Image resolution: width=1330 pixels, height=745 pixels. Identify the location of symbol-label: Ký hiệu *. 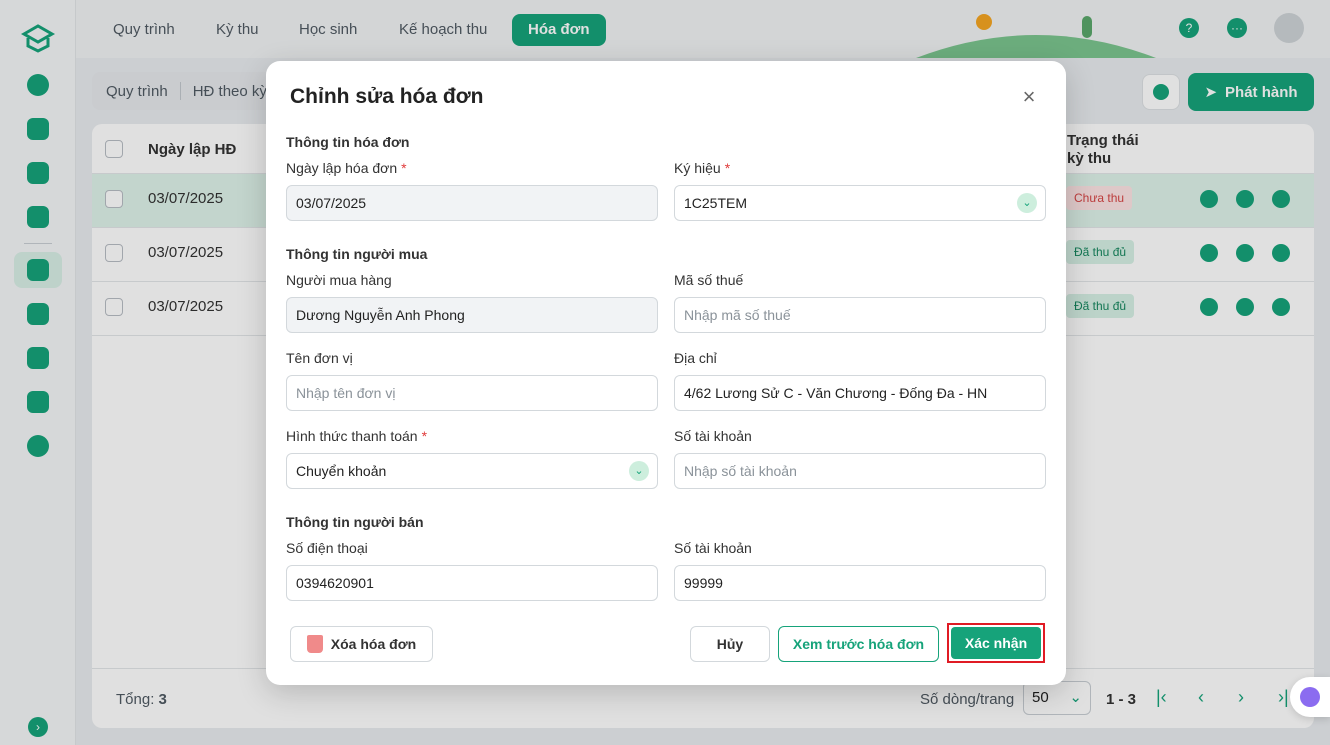
(702, 168).